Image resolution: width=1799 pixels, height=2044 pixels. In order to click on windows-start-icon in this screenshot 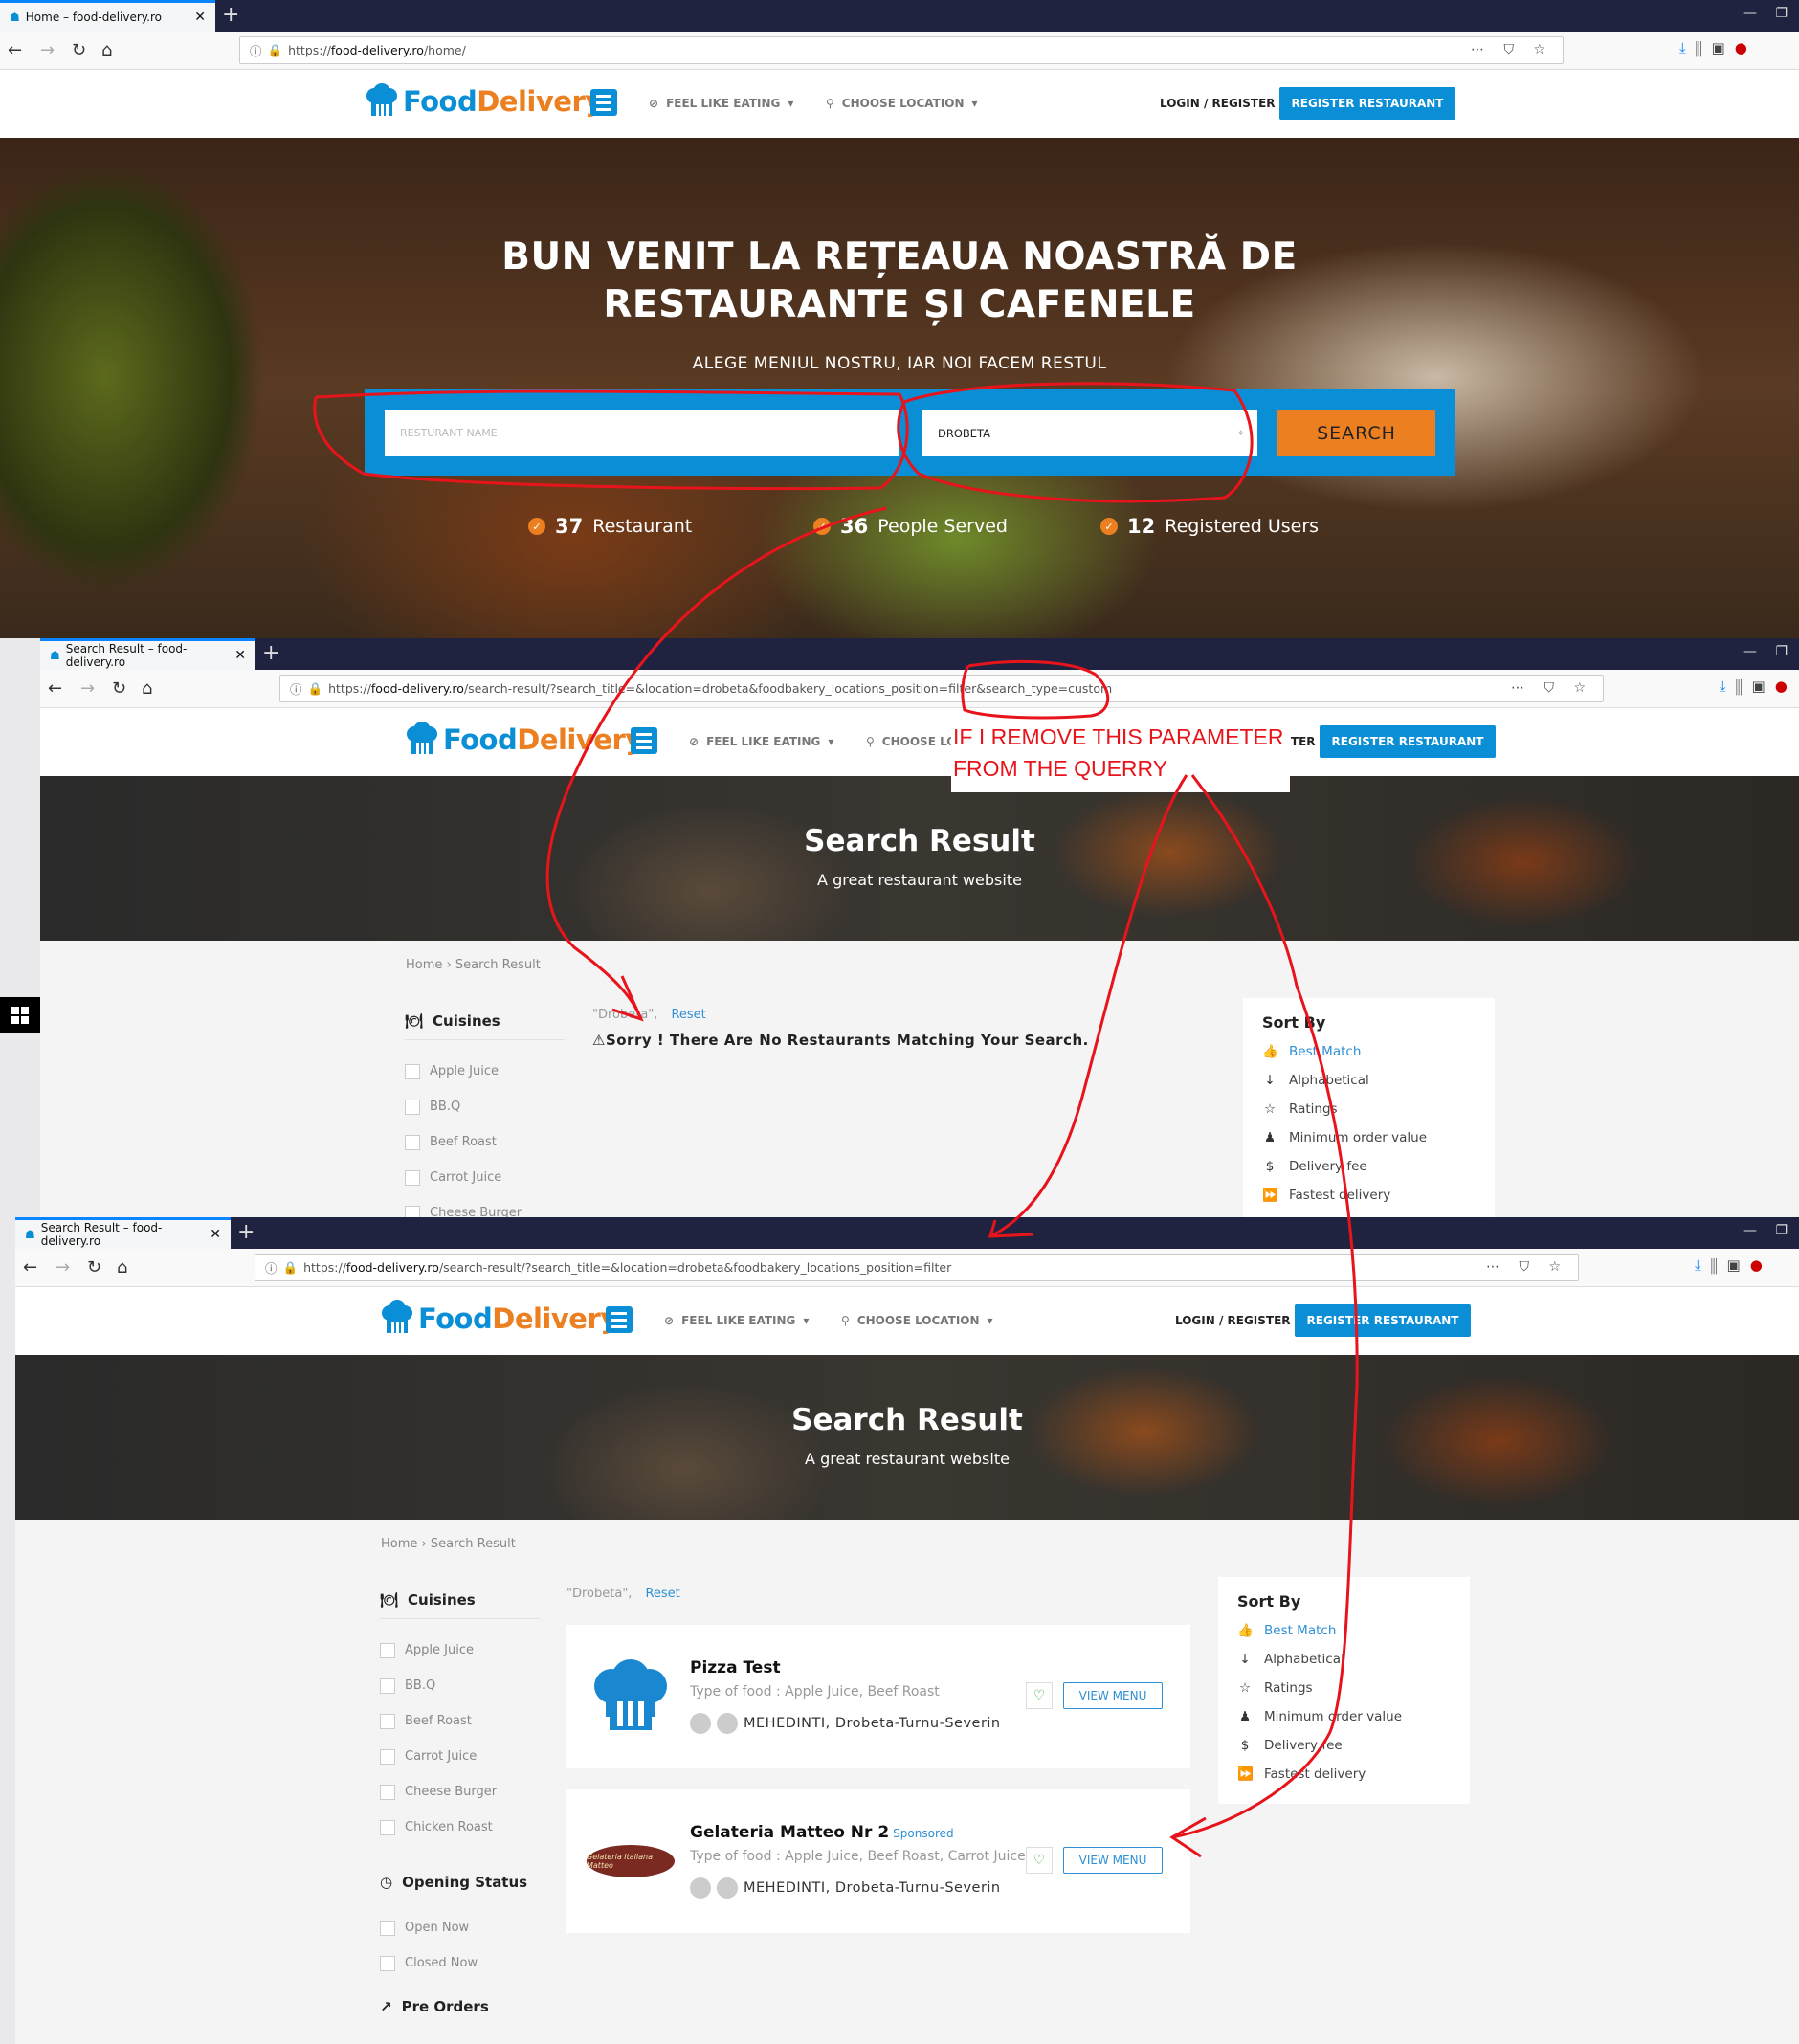, I will do `click(20, 1015)`.